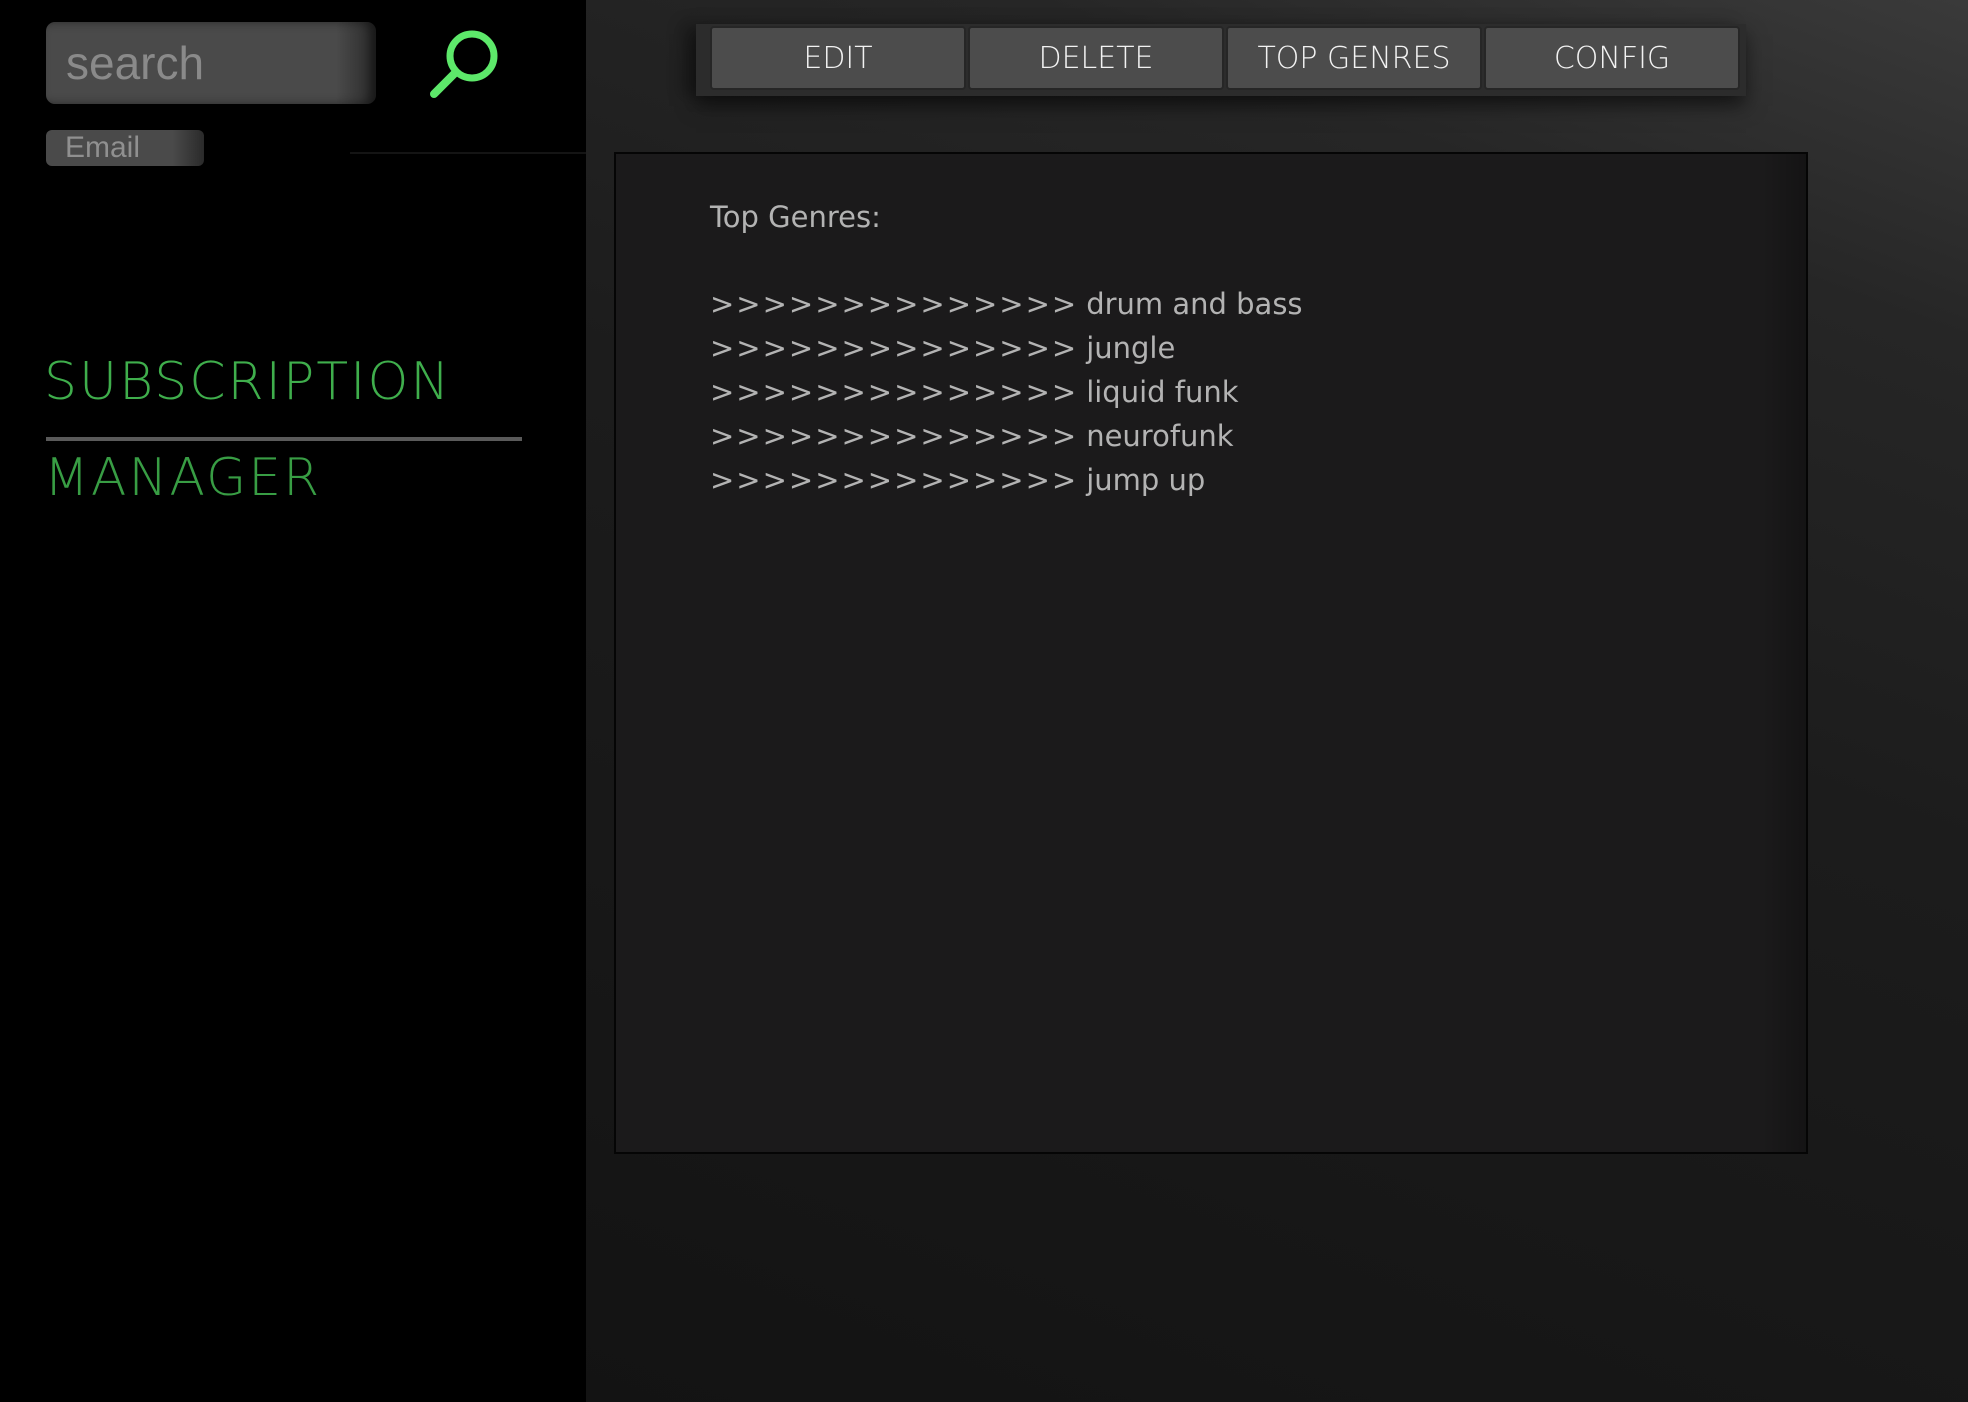 This screenshot has width=1968, height=1402. What do you see at coordinates (1354, 58) in the screenshot?
I see `top-genres-button: TOP GENRES` at bounding box center [1354, 58].